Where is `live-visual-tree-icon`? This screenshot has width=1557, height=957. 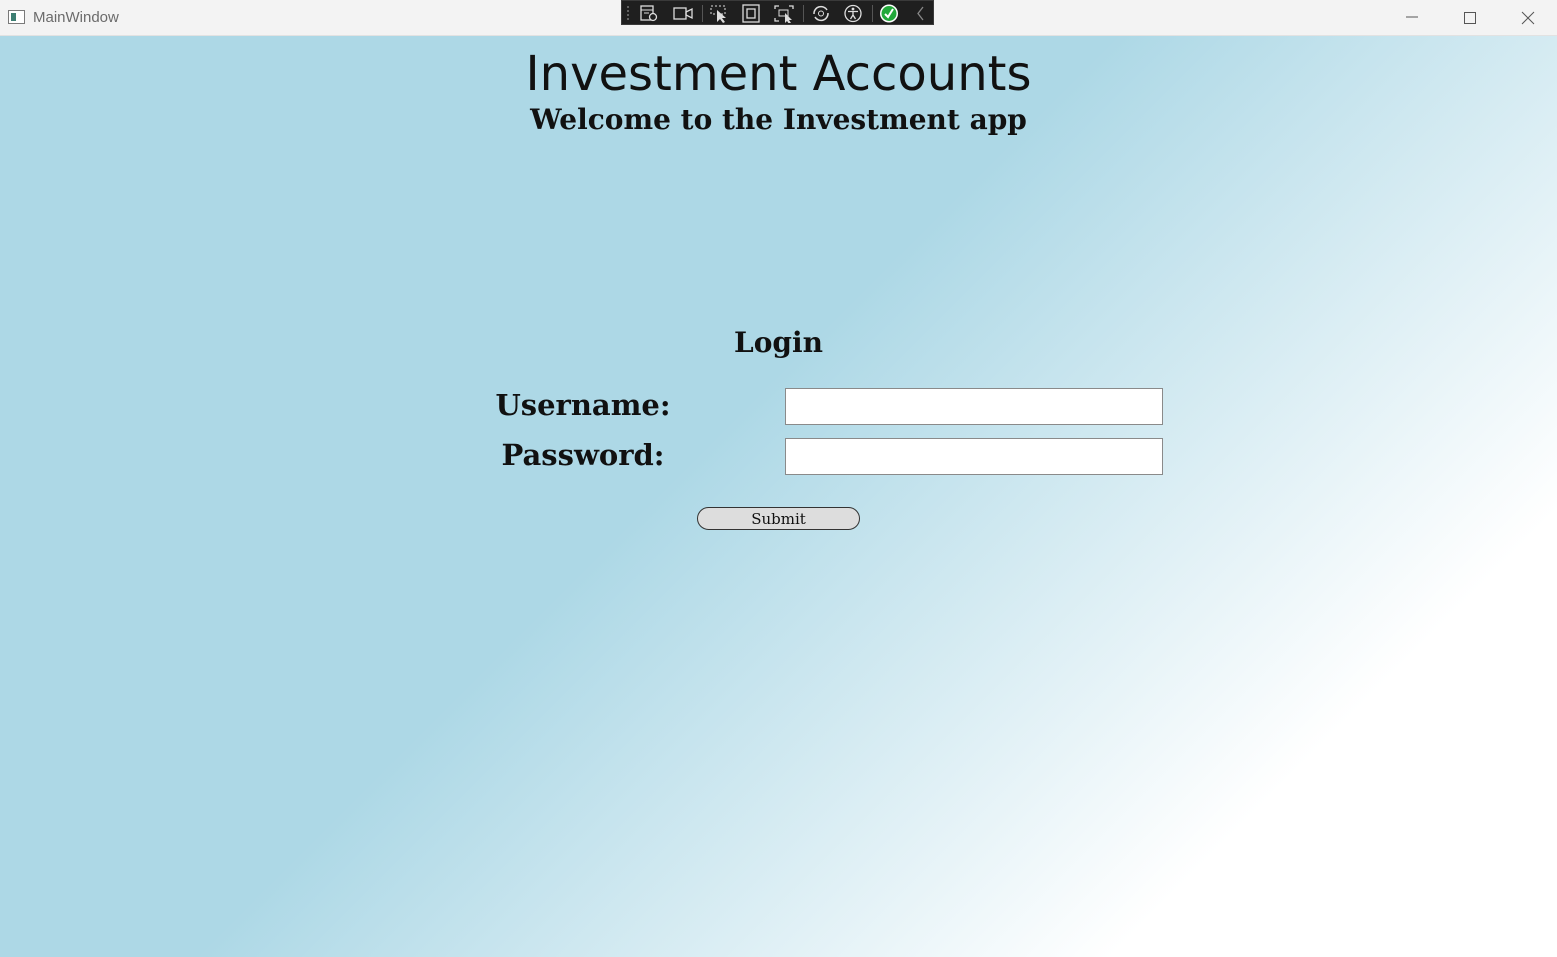
live-visual-tree-icon is located at coordinates (649, 13).